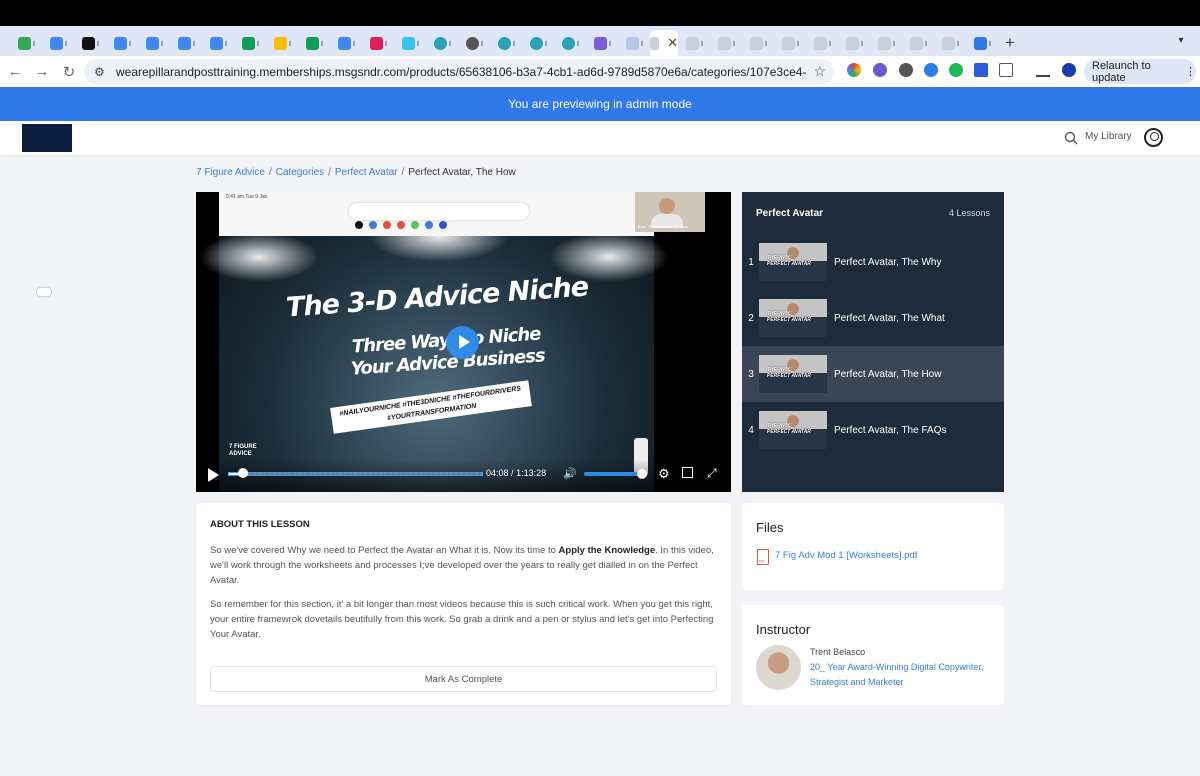  I want to click on tab-search-icon: ▾, so click(1181, 40).